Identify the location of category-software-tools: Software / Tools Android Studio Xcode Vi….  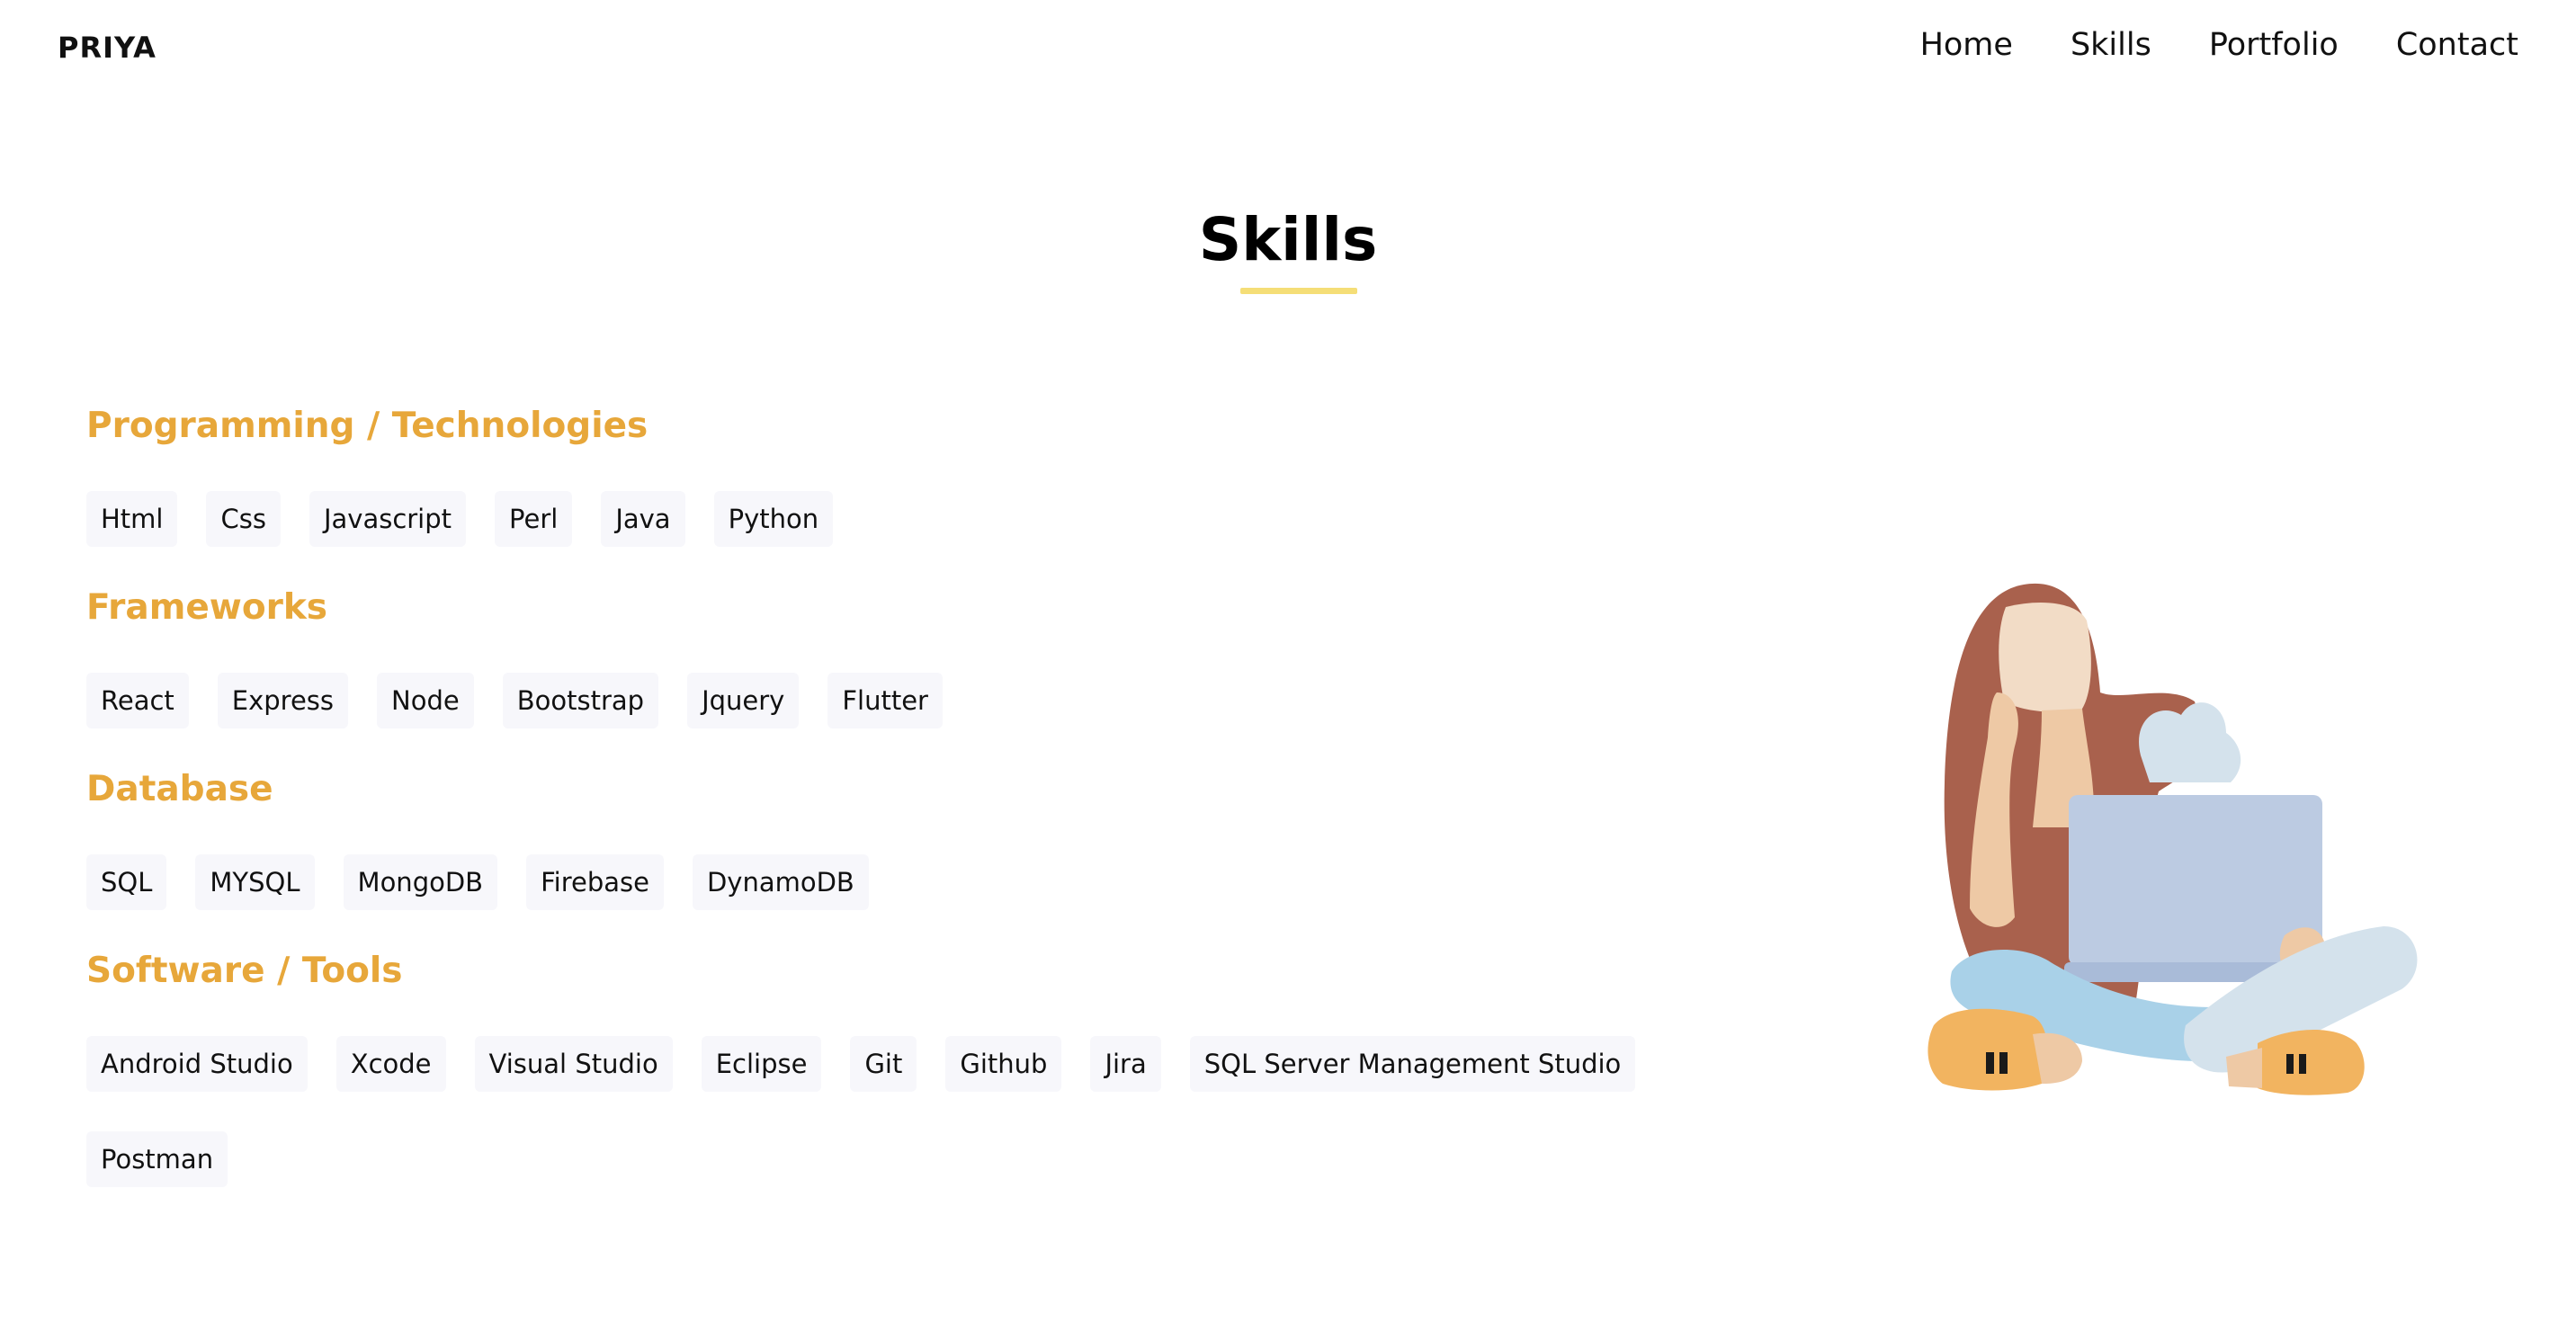
(895, 1064).